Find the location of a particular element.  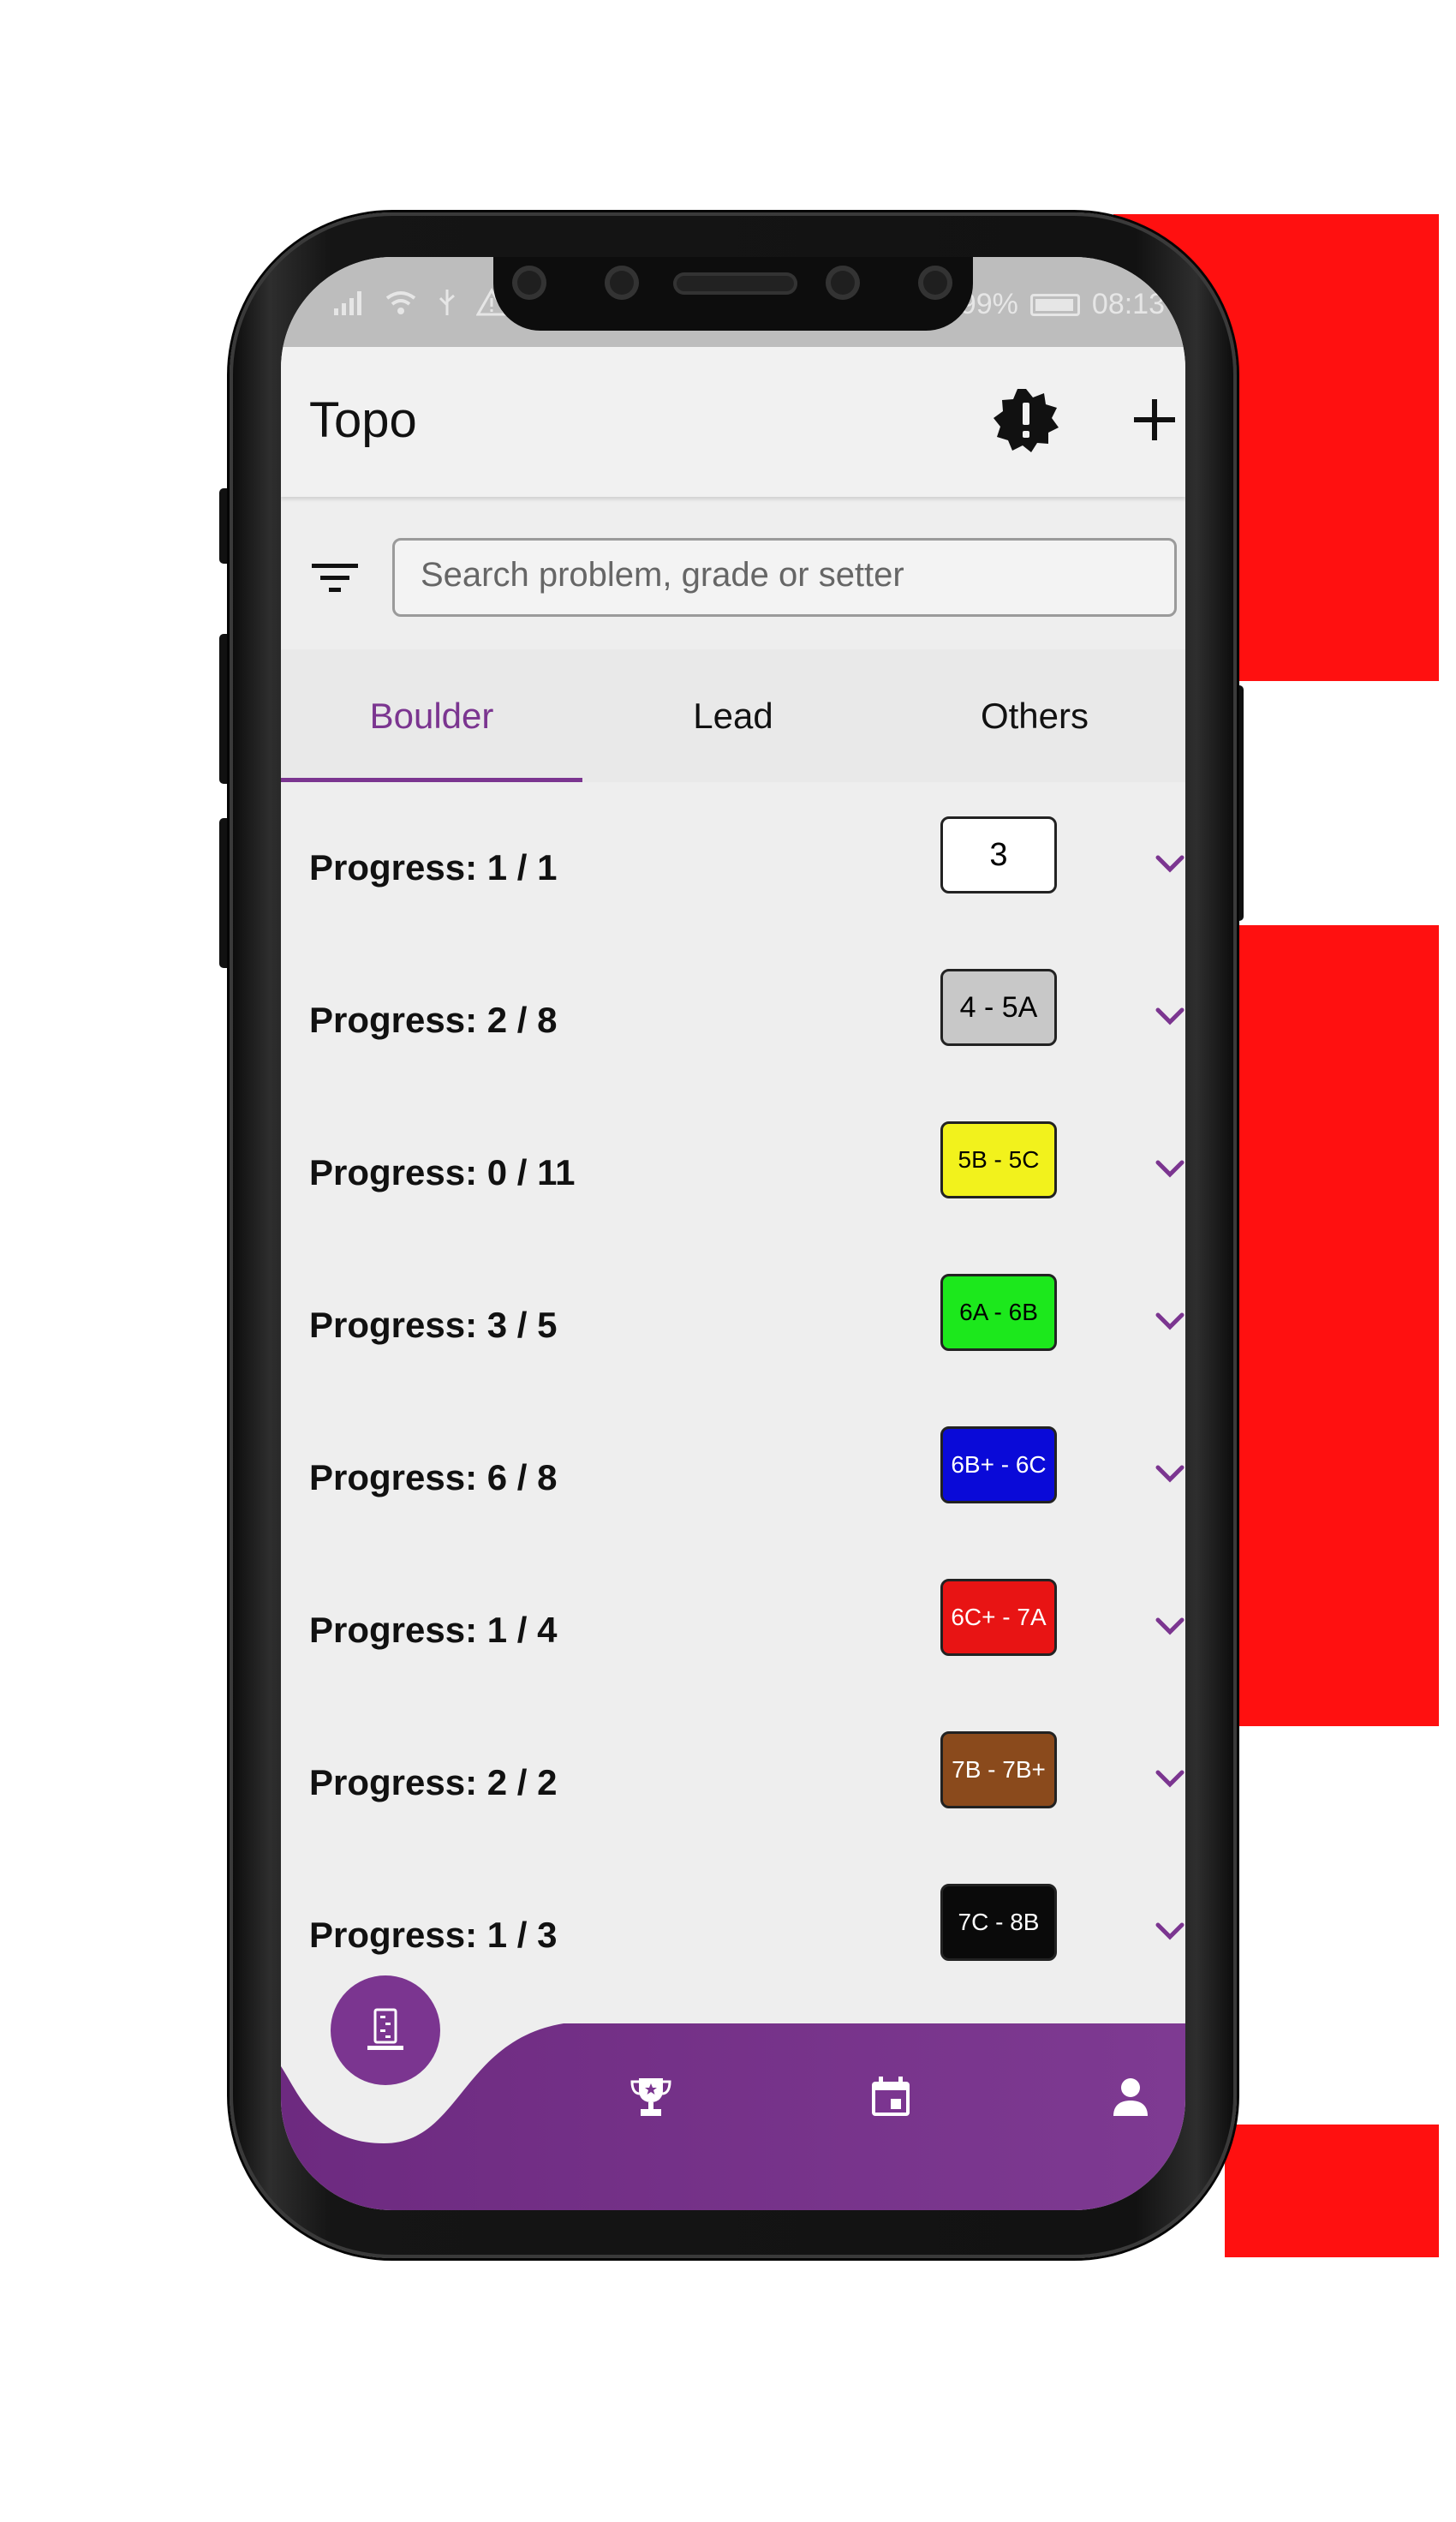

grade-badge: 4 - 5A is located at coordinates (998, 1008).